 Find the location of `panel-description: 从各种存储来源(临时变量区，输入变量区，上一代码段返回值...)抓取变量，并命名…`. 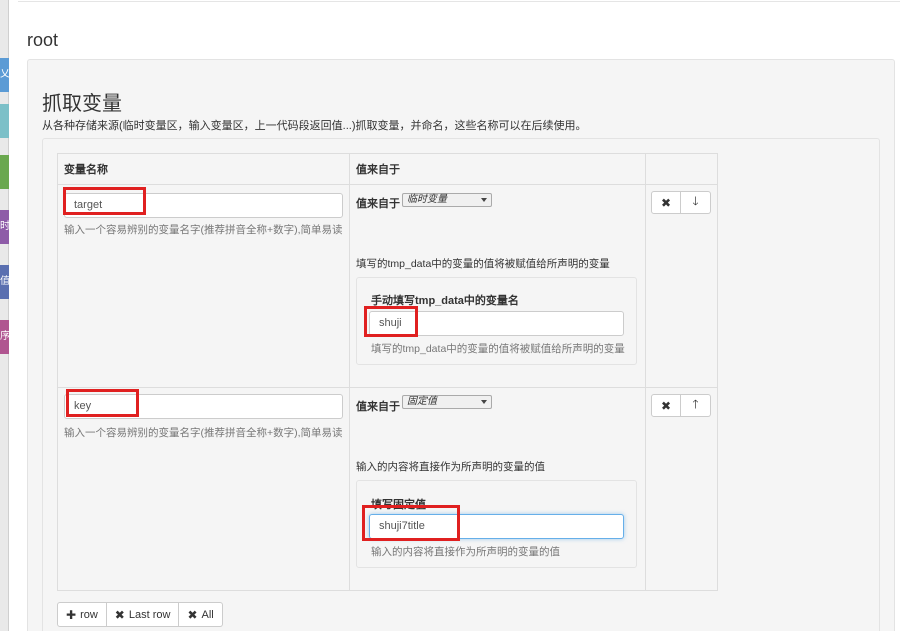

panel-description: 从各种存储来源(临时变量区，输入变量区，上一代码段返回值...)抓取变量，并命名… is located at coordinates (314, 126).